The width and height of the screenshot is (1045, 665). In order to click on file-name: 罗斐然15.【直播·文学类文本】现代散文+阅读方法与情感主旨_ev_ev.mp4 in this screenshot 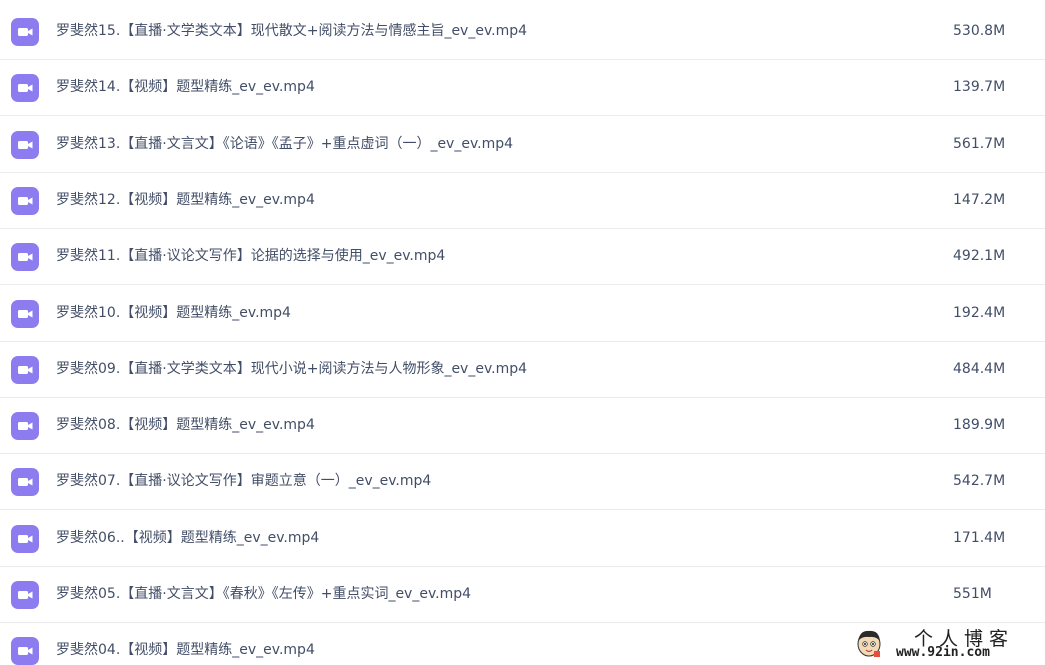, I will do `click(291, 31)`.